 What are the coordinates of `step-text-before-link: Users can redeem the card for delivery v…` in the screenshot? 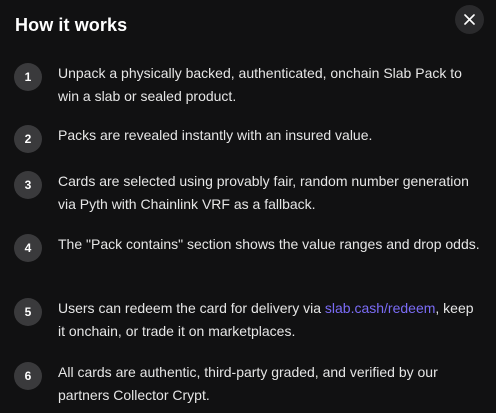 It's located at (191, 308).